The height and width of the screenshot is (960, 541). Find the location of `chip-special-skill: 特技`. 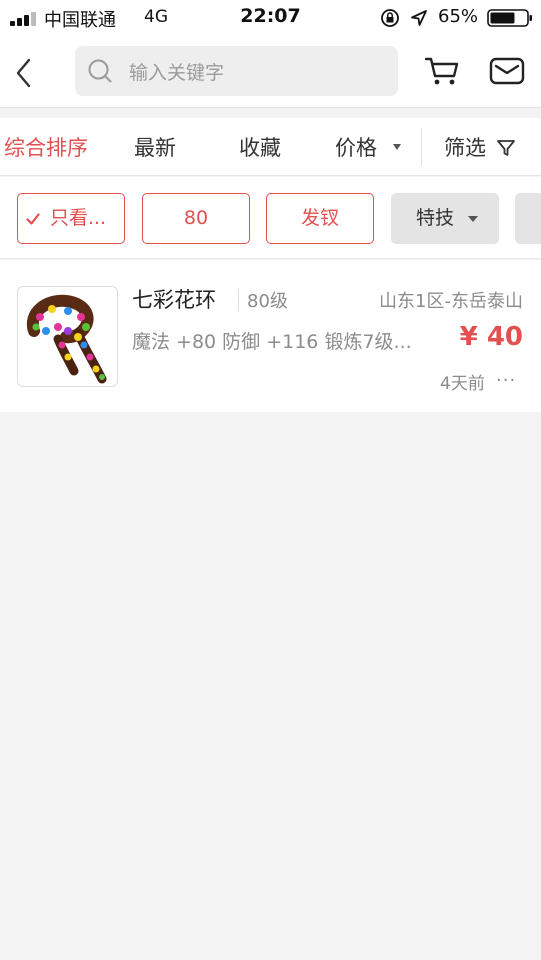

chip-special-skill: 特技 is located at coordinates (445, 218).